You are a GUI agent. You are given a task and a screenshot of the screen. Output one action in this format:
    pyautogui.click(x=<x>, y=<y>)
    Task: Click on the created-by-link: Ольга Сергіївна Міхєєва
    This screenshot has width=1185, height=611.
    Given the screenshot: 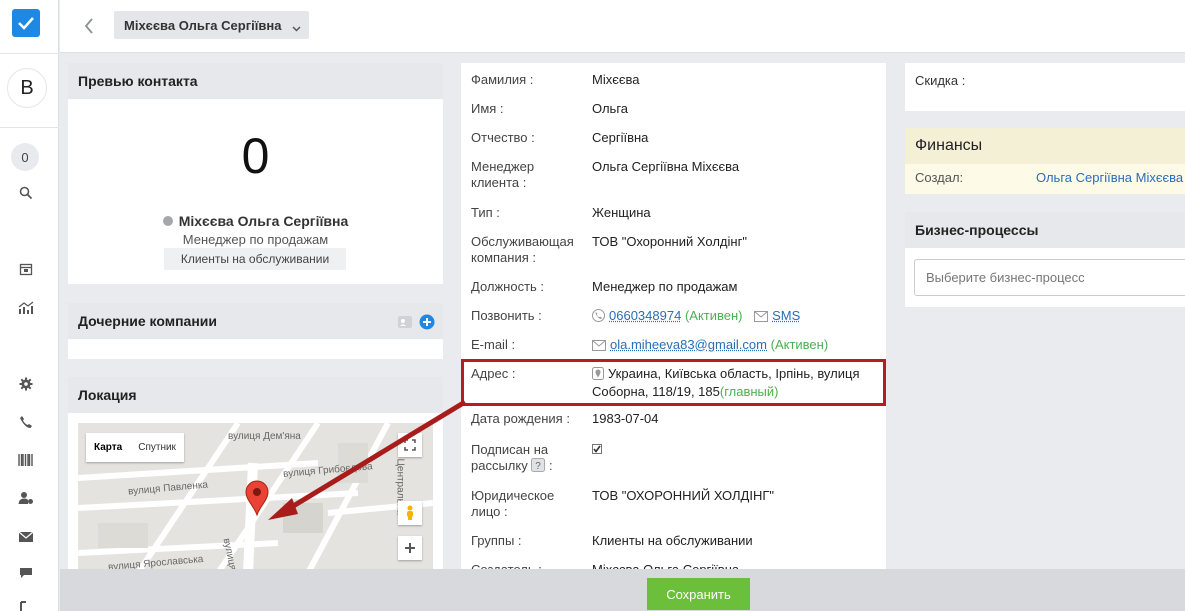 What is the action you would take?
    pyautogui.click(x=1109, y=177)
    